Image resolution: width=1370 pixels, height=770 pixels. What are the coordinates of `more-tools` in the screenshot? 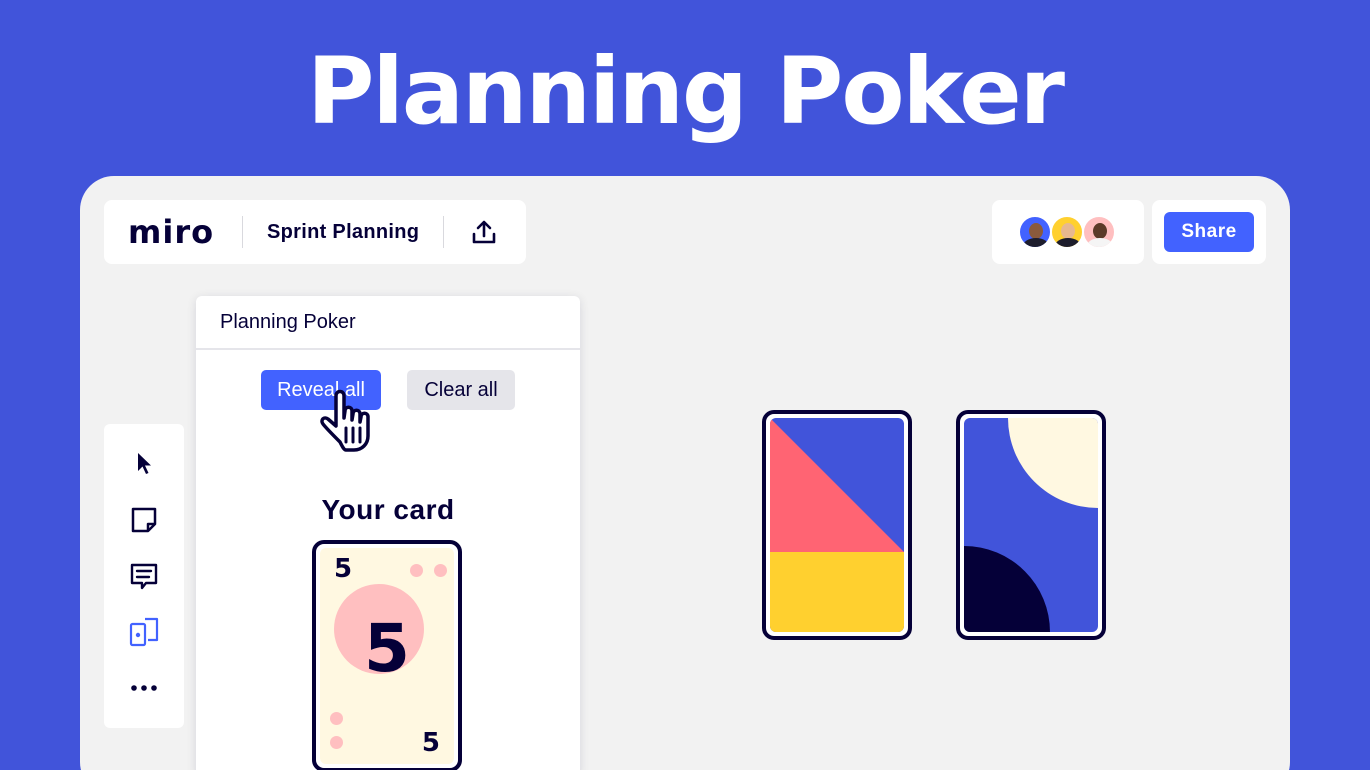 It's located at (144, 688).